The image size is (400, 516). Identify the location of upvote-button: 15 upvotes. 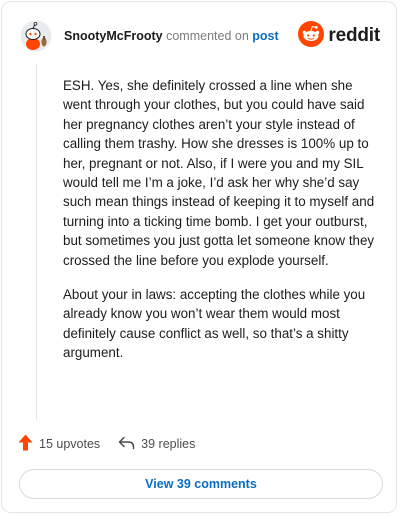
(59, 444).